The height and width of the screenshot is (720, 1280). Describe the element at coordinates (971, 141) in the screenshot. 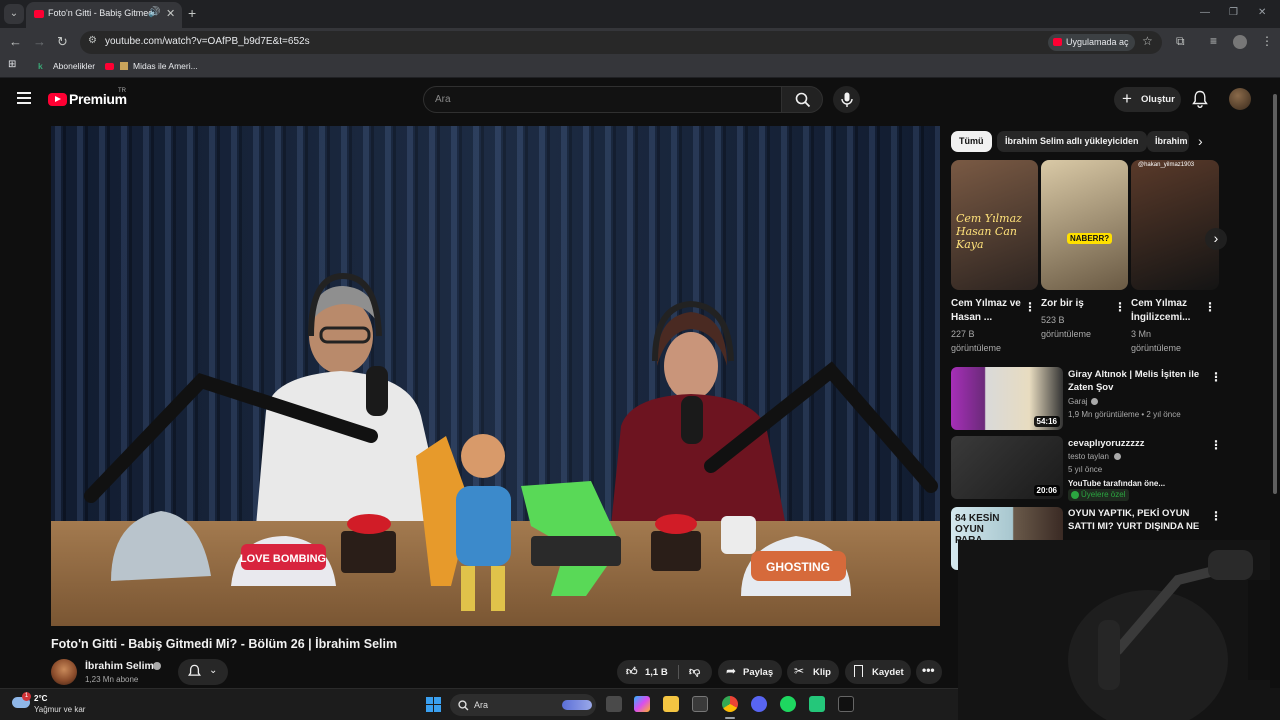

I see `chip-all: Tümü` at that location.